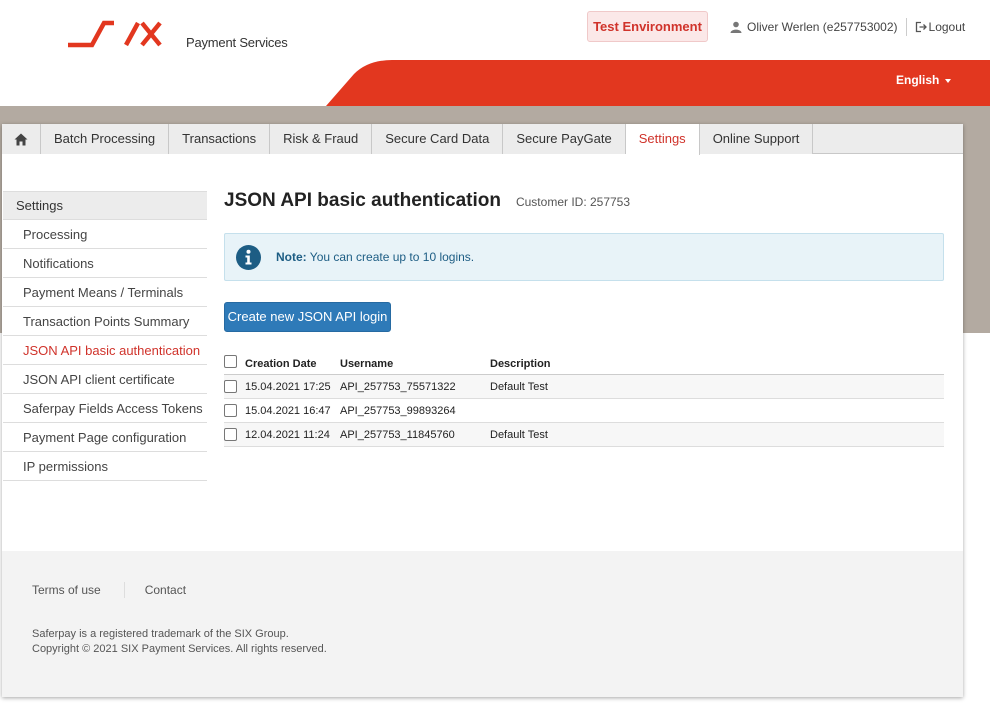 The image size is (990, 704). I want to click on terms-of-use-link: Terms of use, so click(66, 590).